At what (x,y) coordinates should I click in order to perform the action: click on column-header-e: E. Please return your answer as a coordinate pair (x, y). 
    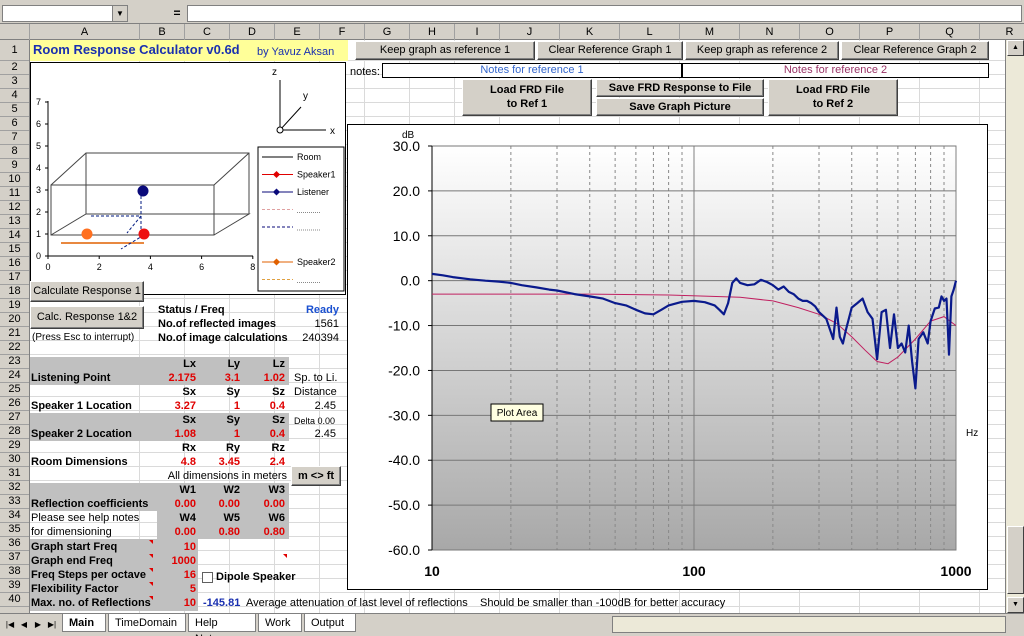
    Looking at the image, I should click on (297, 32).